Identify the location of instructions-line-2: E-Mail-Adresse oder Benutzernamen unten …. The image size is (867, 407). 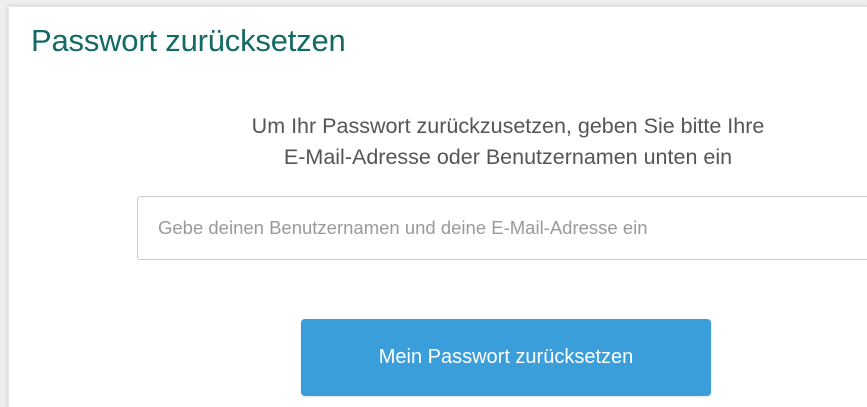
(508, 157).